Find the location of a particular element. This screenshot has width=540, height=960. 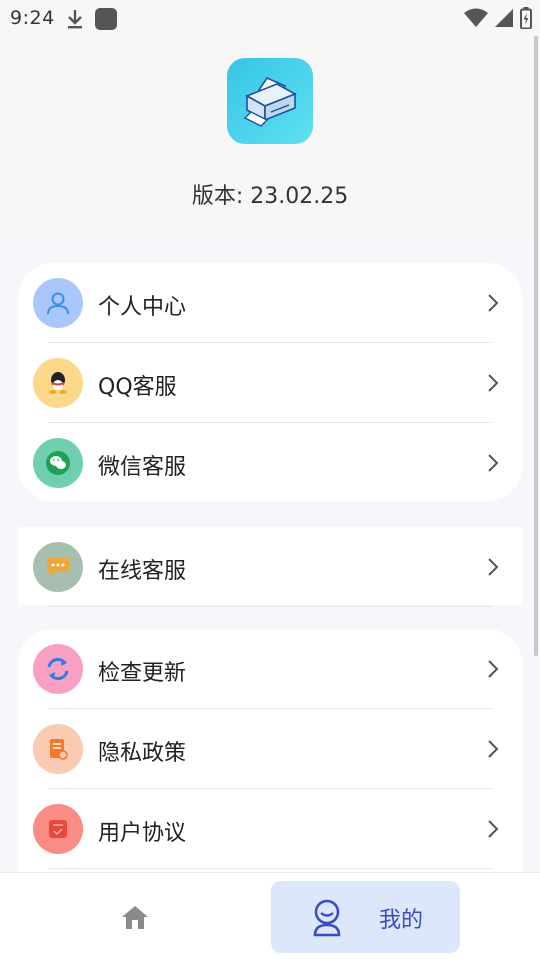

battery-icon is located at coordinates (526, 18).